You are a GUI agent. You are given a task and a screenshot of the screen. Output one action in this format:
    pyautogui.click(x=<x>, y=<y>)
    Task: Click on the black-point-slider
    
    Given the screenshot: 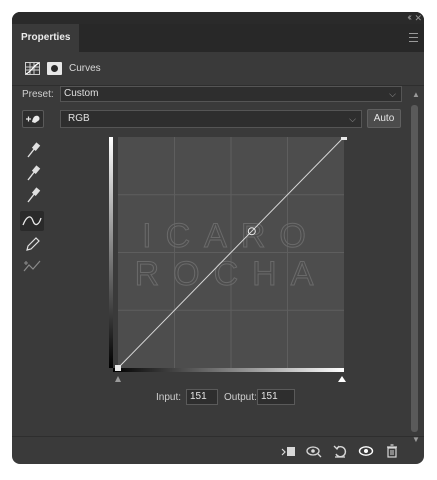 What is the action you would take?
    pyautogui.click(x=118, y=379)
    